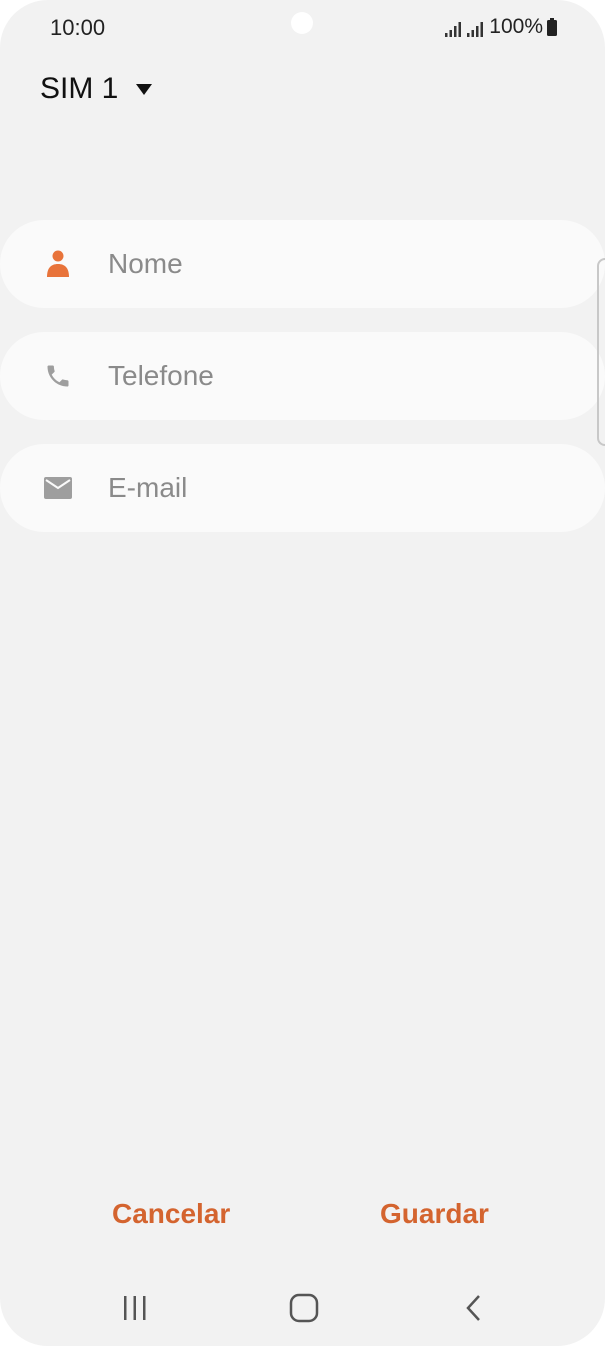 The height and width of the screenshot is (1346, 605). Describe the element at coordinates (328, 488) in the screenshot. I see `email-input` at that location.